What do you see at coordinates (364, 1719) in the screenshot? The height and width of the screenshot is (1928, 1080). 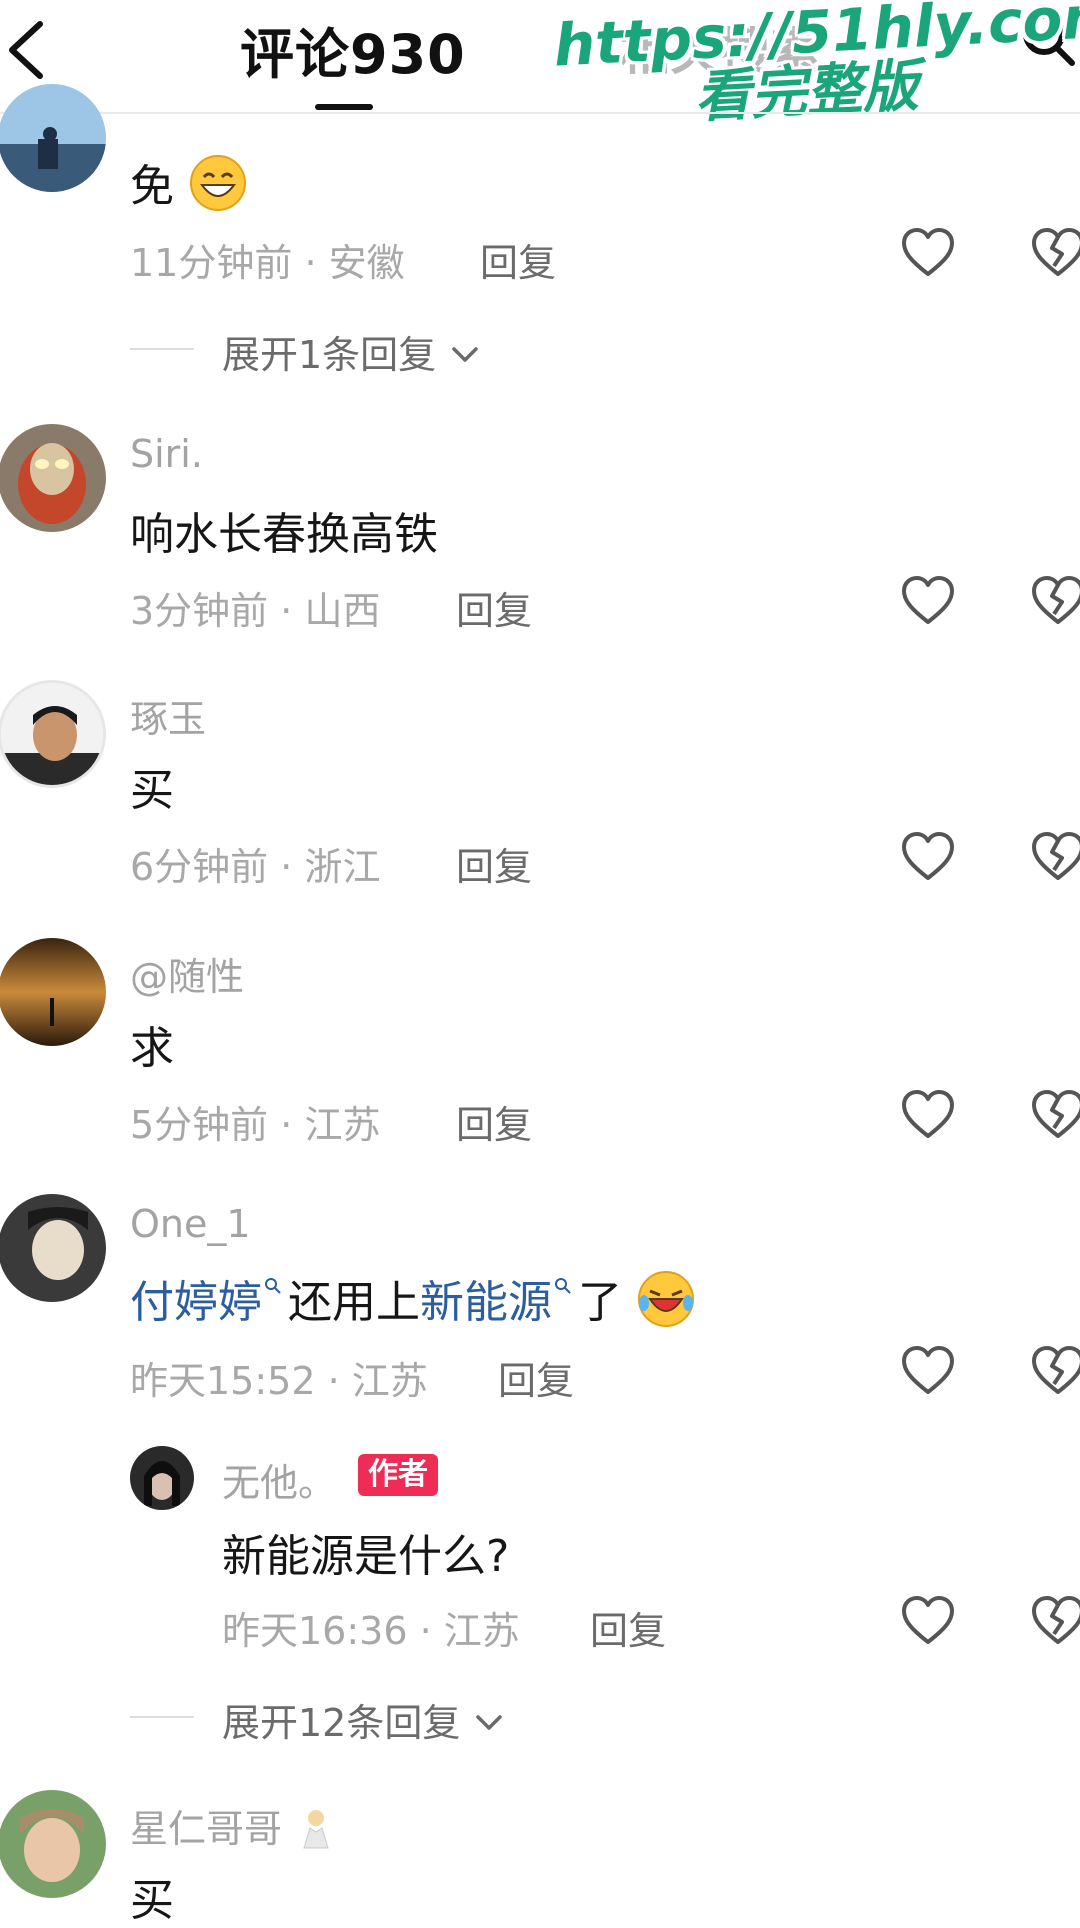 I see `expand-replies-button: 展开12条回复` at bounding box center [364, 1719].